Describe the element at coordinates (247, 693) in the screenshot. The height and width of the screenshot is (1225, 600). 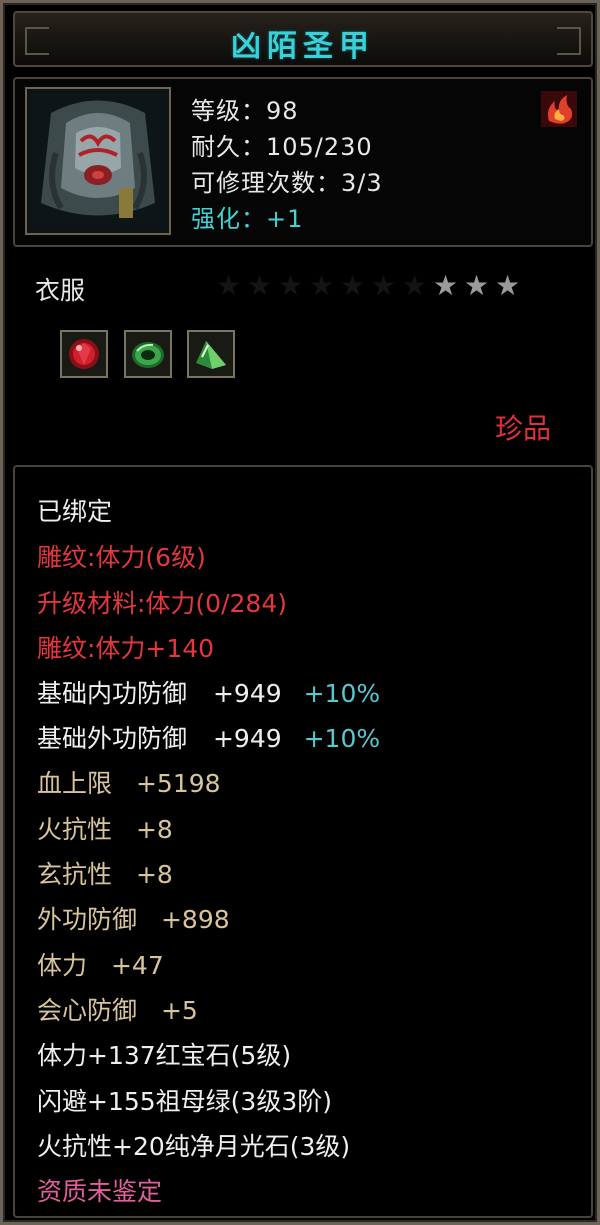
I see `inner-defense-value: +949` at that location.